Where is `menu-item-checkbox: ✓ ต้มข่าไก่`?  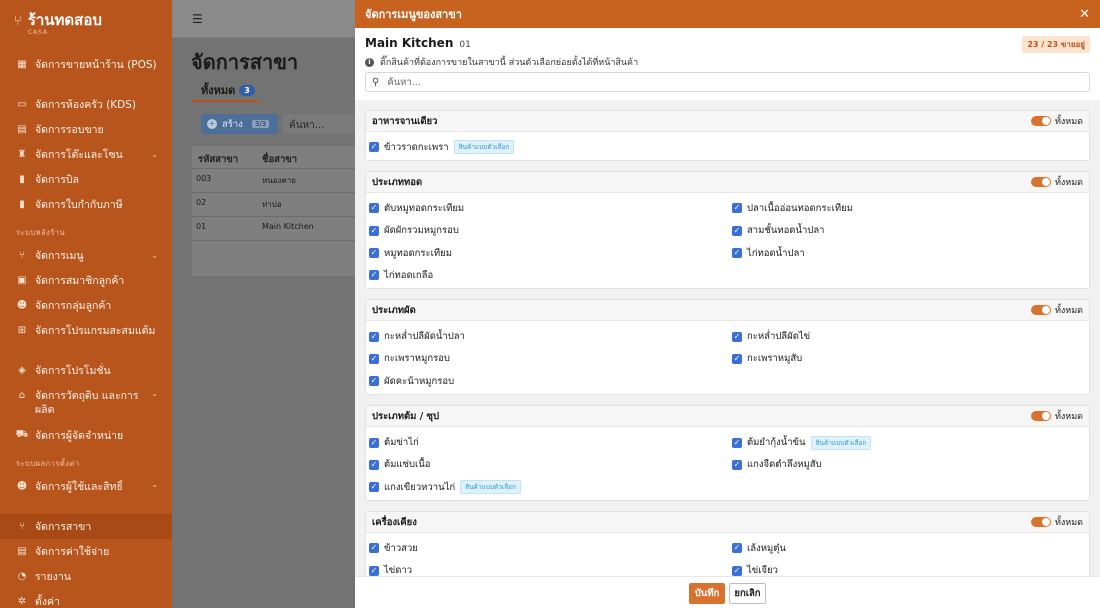
menu-item-checkbox: ✓ ต้มข่าไก่ is located at coordinates (550, 442).